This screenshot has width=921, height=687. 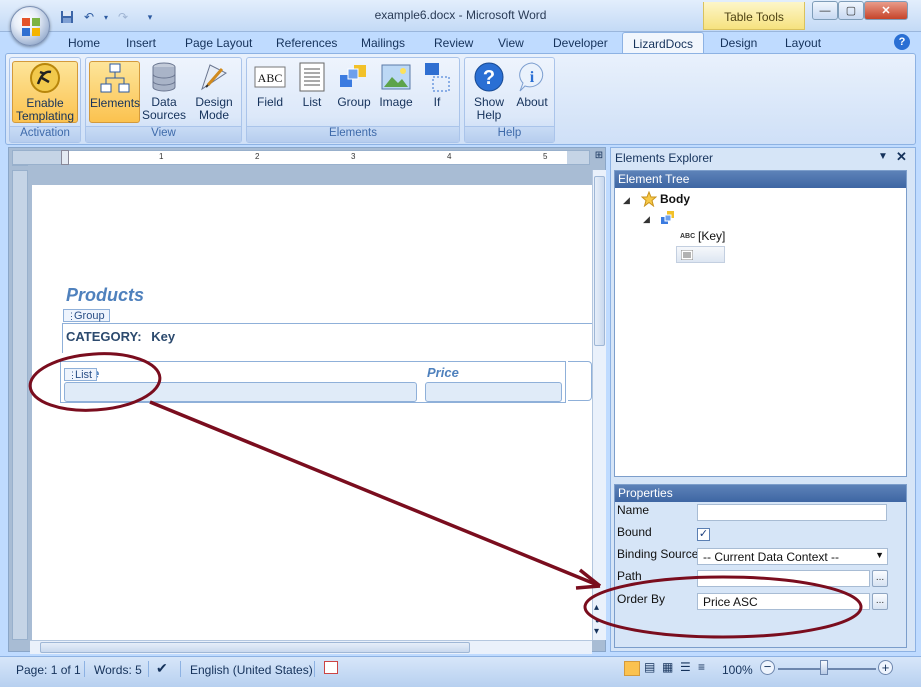 What do you see at coordinates (383, 43) in the screenshot?
I see `tab-mailings: Mailings` at bounding box center [383, 43].